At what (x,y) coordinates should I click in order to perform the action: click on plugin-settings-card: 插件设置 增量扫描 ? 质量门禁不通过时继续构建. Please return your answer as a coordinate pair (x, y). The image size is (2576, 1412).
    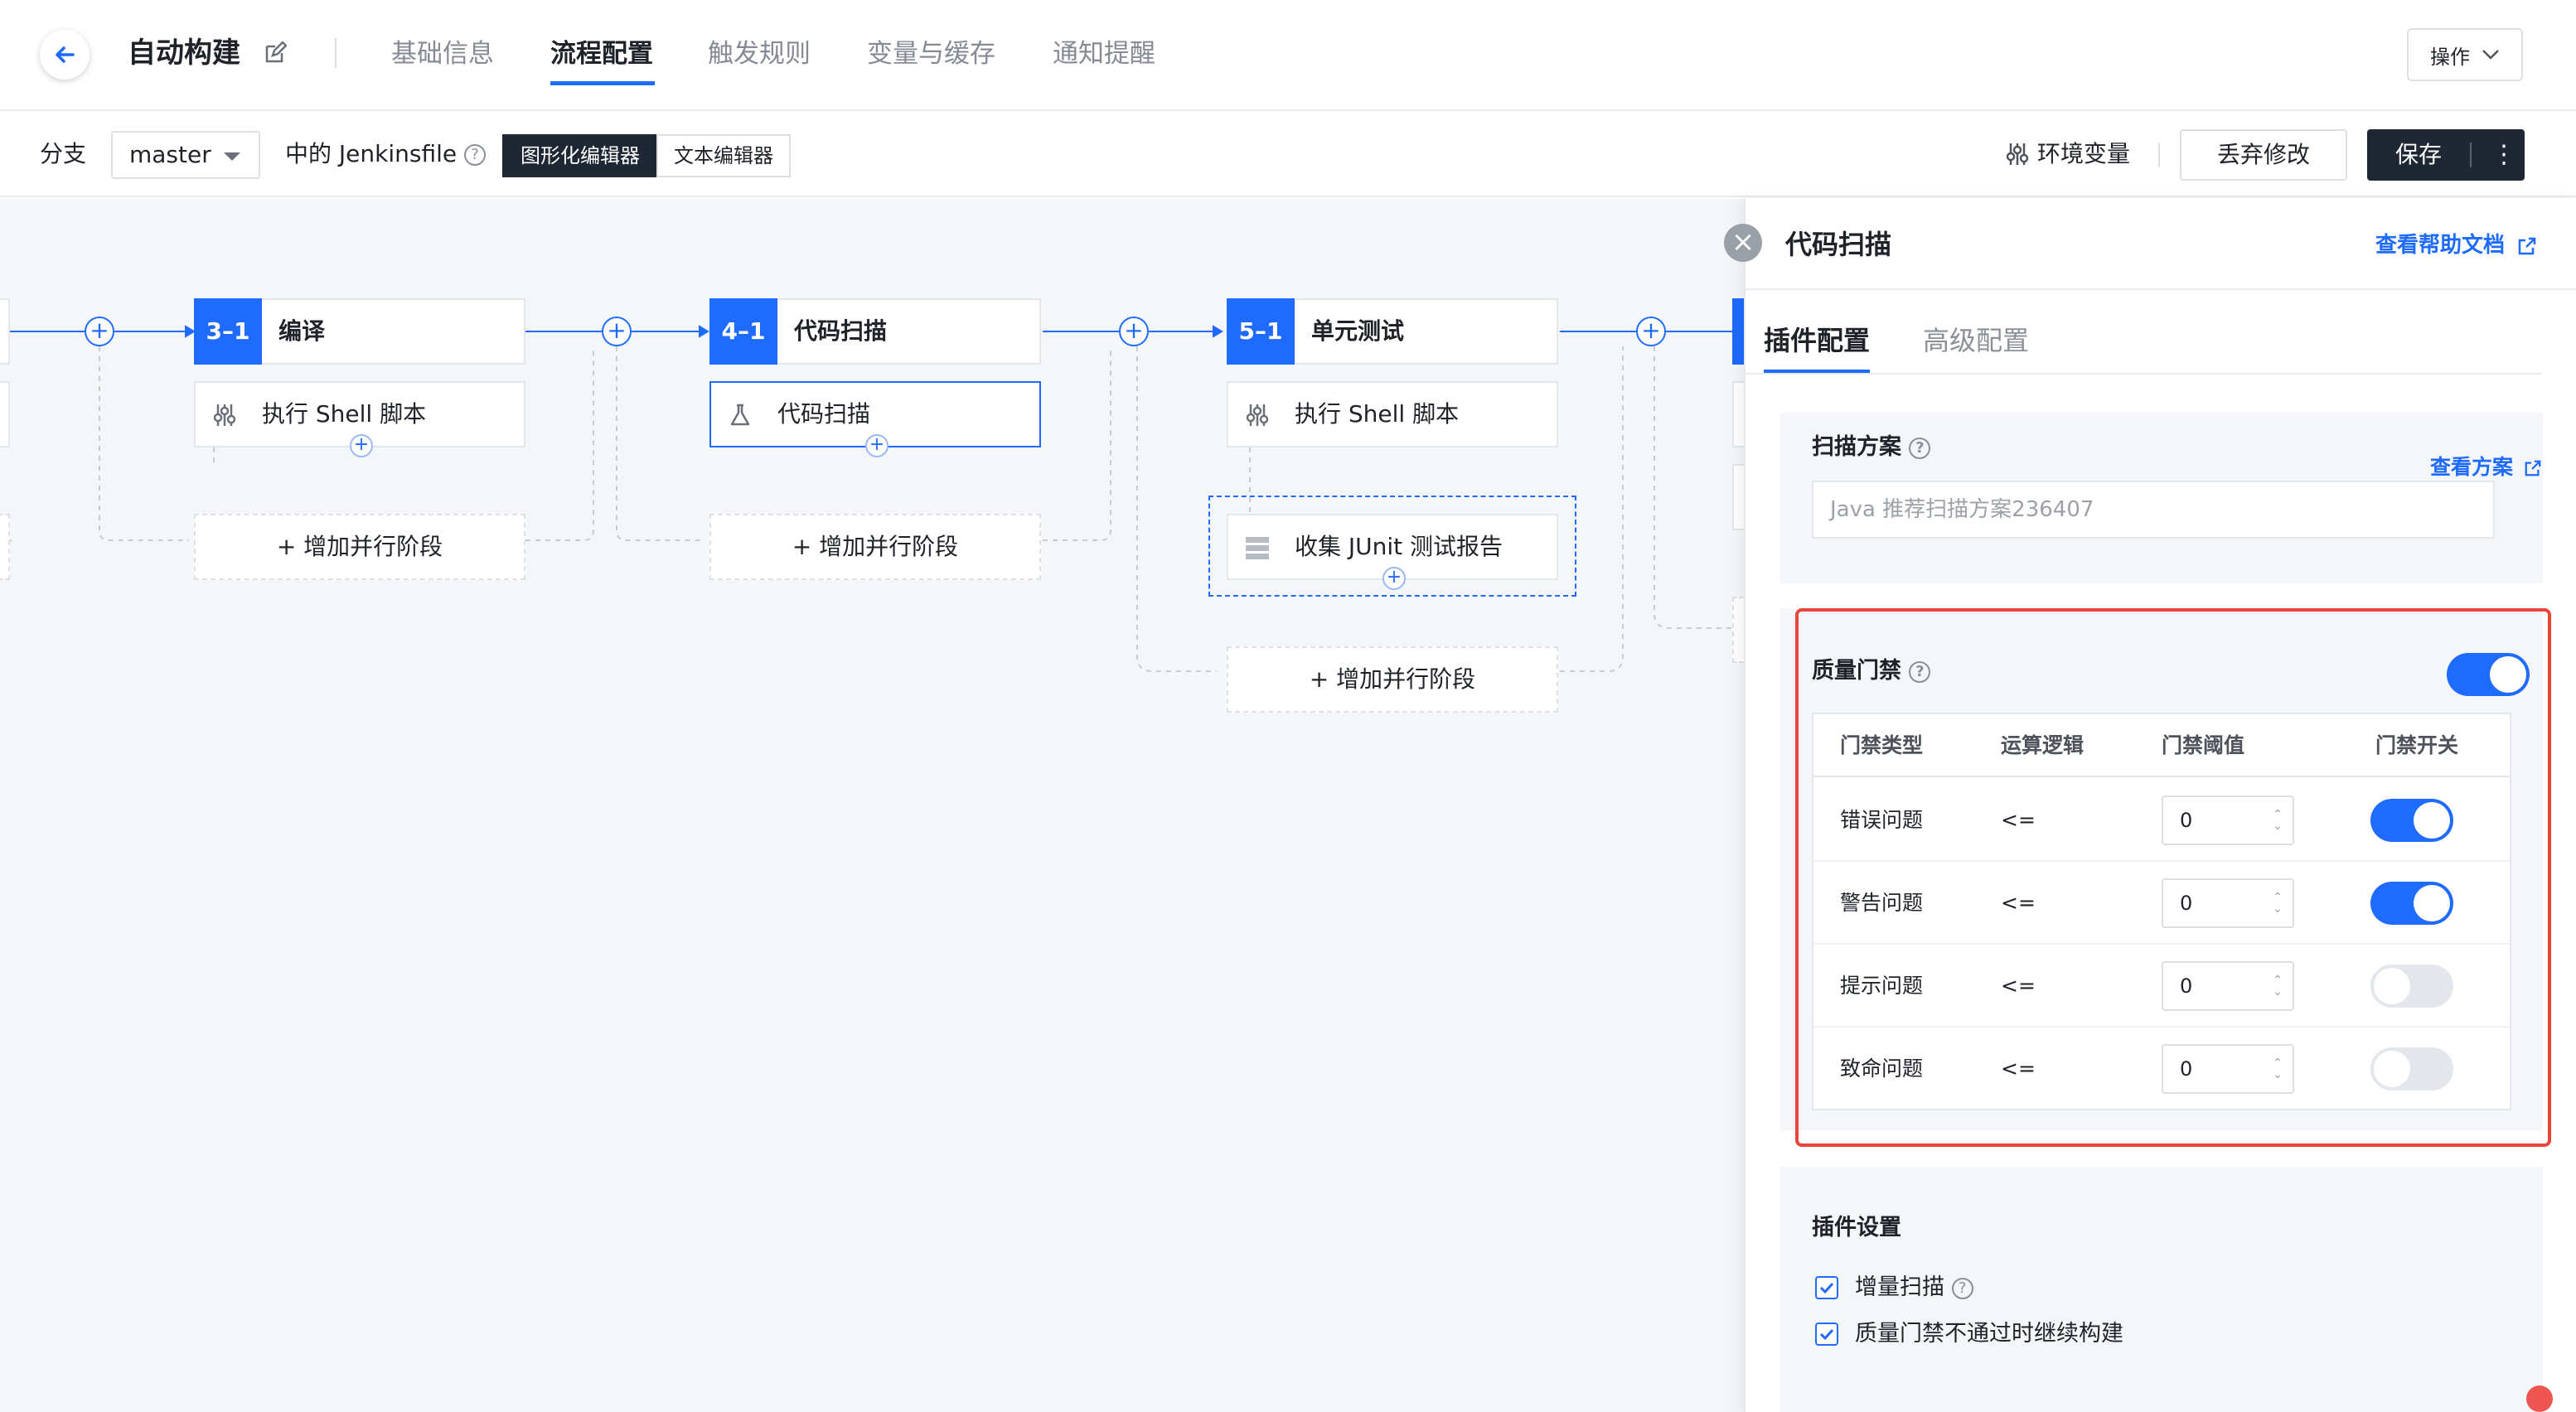
    Looking at the image, I should click on (2161, 1289).